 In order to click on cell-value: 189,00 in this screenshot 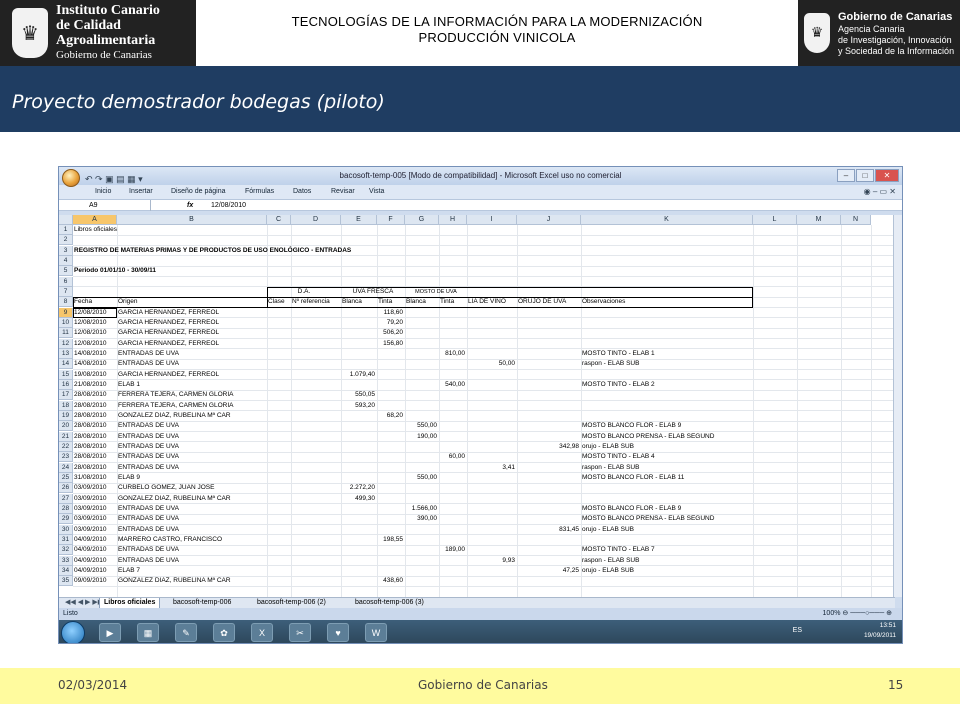, I will do `click(452, 550)`.